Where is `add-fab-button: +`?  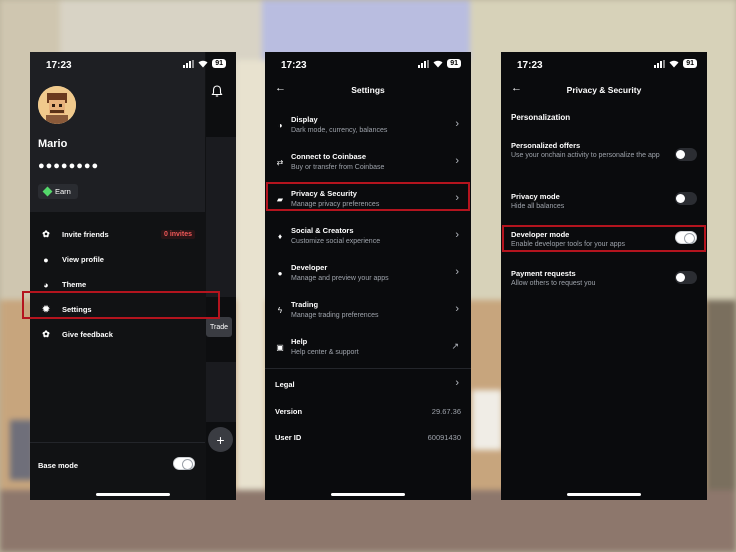 add-fab-button: + is located at coordinates (220, 439).